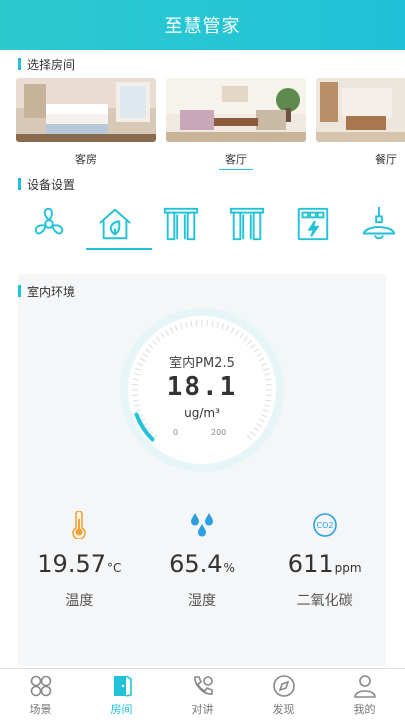 This screenshot has width=405, height=720. What do you see at coordinates (71, 564) in the screenshot?
I see `temperature-value: 19.57` at bounding box center [71, 564].